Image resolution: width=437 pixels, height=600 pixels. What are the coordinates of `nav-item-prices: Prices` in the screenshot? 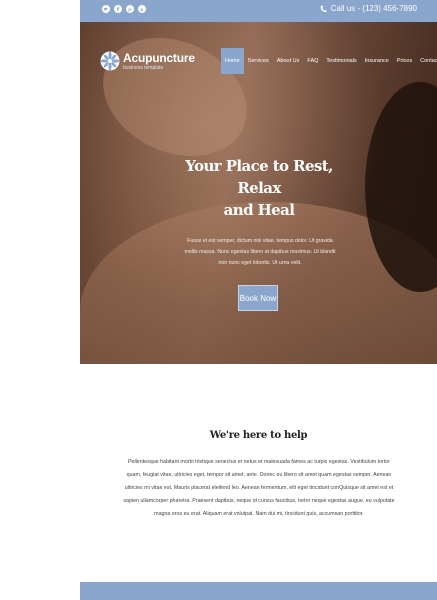 It's located at (404, 61).